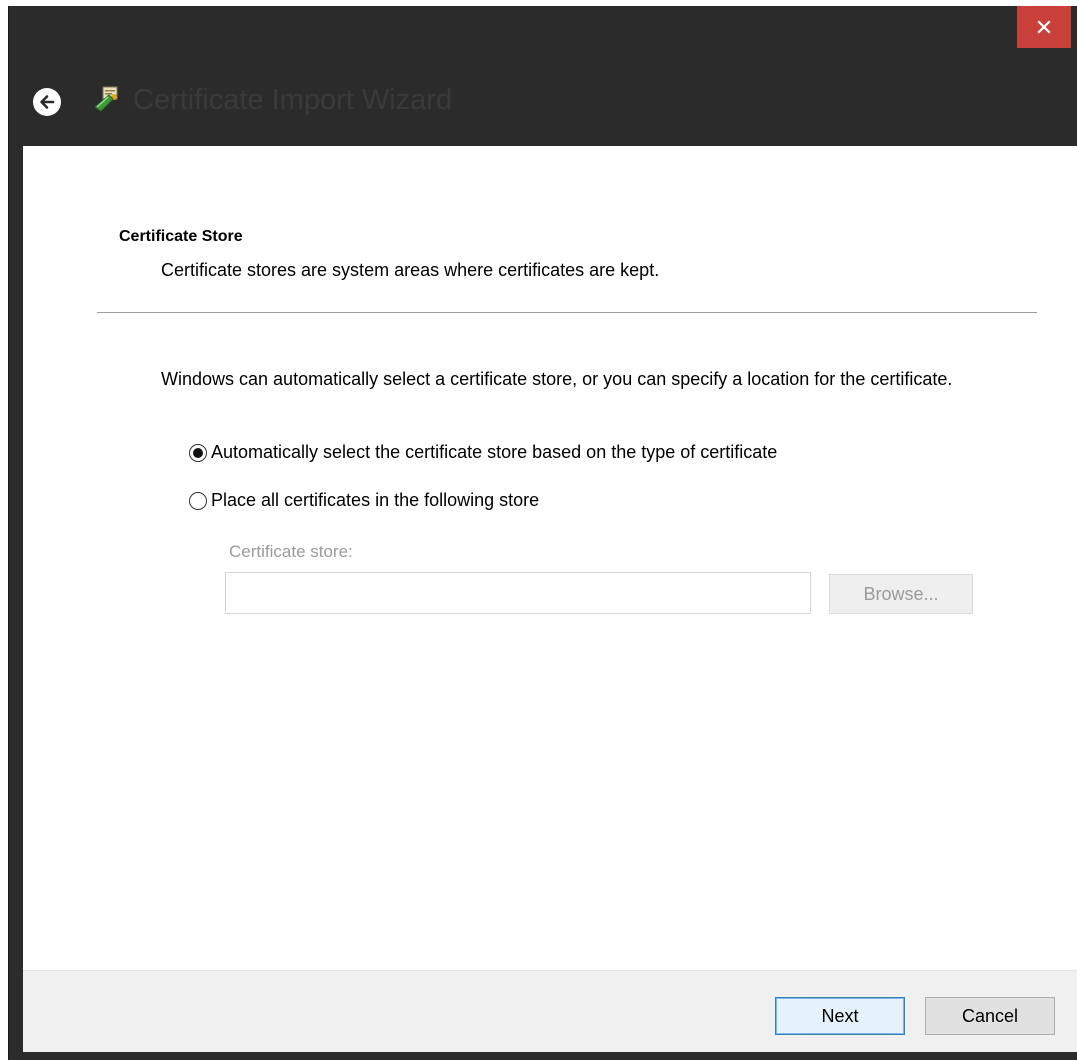  I want to click on back-arrow-icon, so click(47, 102).